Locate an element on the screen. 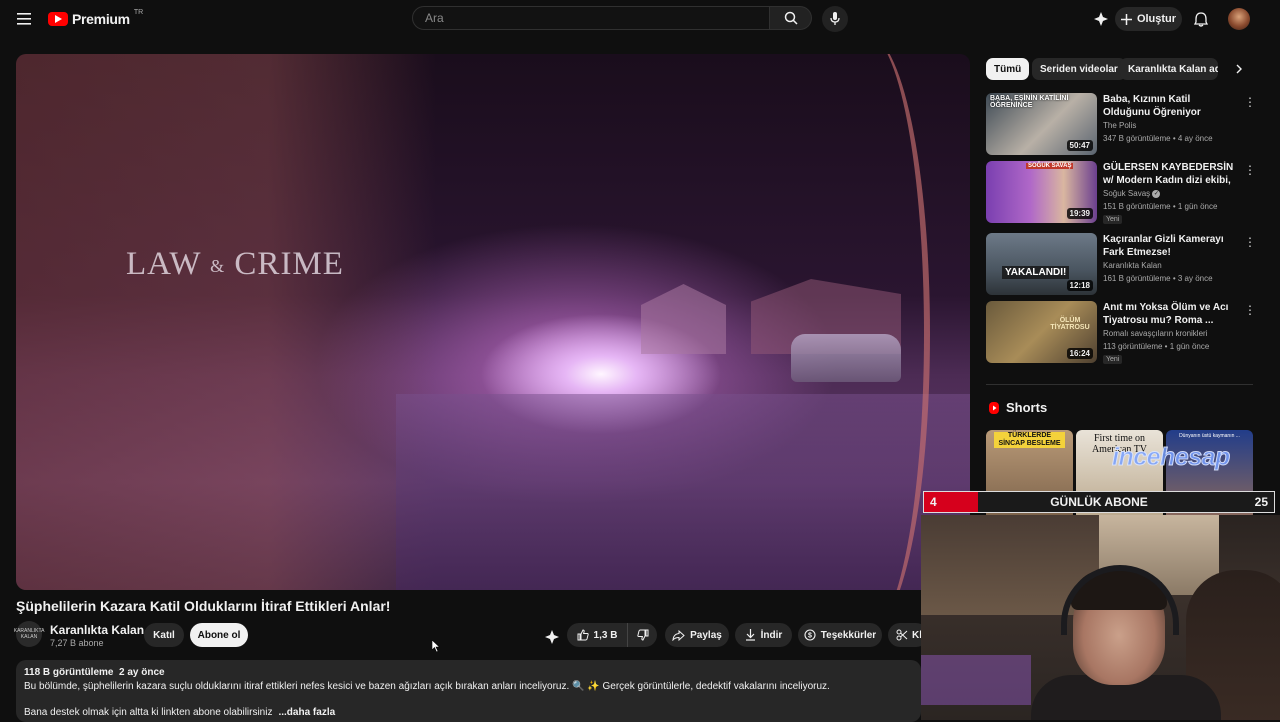 The width and height of the screenshot is (1280, 722). share-icon is located at coordinates (678, 635).